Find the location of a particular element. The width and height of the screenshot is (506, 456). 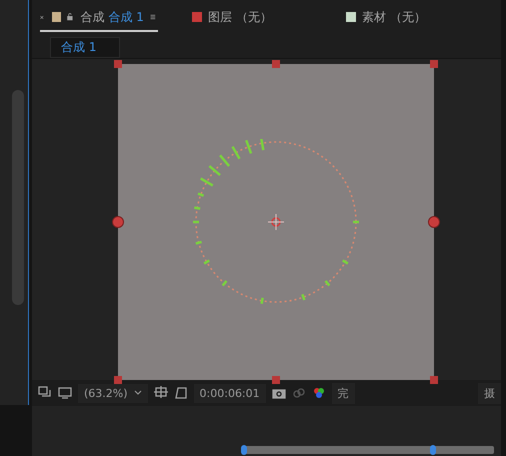

timecode-field: 0:00:06:01 is located at coordinates (230, 393).